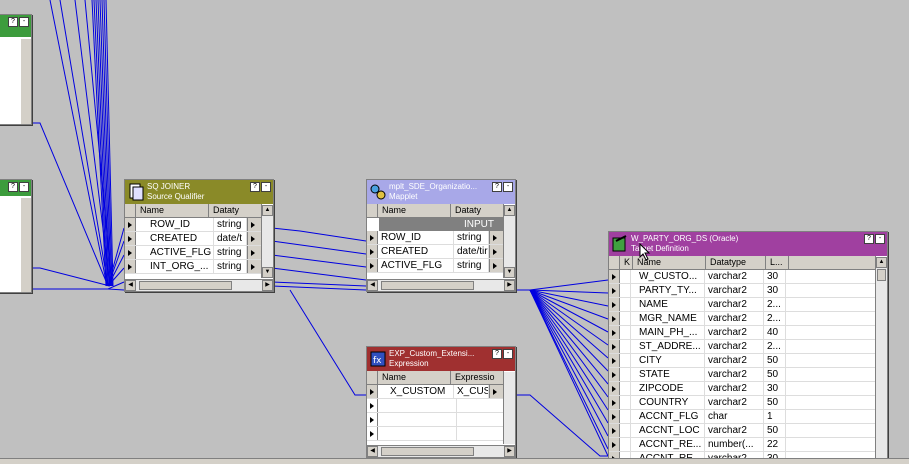 The height and width of the screenshot is (464, 909). What do you see at coordinates (193, 267) in the screenshot?
I see `port-row: INT_ORG_... string` at bounding box center [193, 267].